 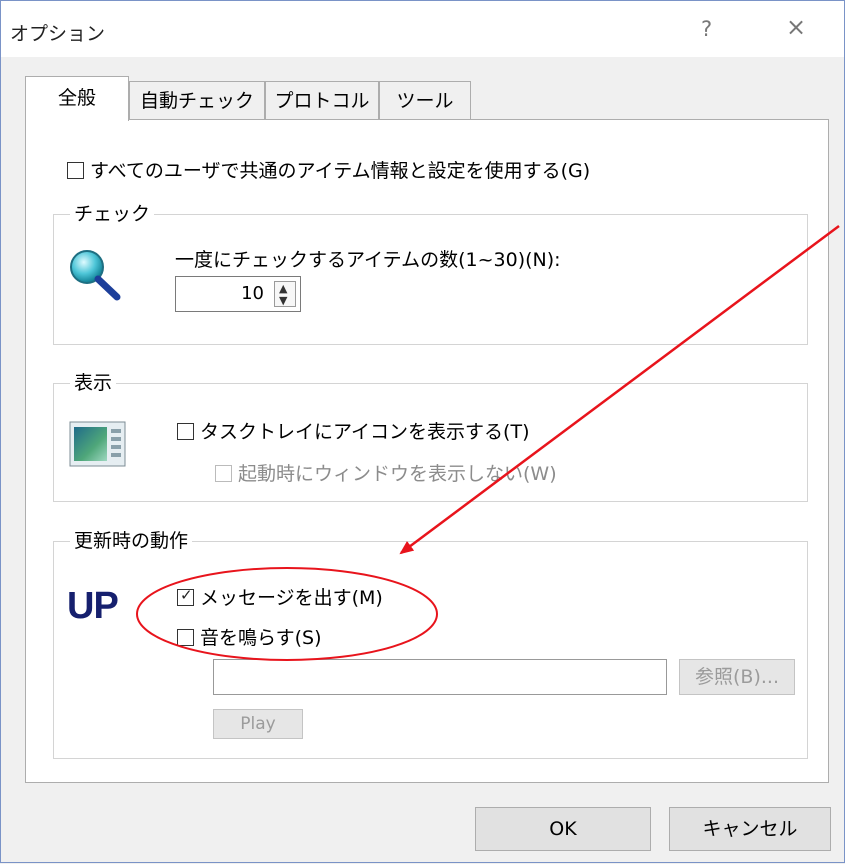 I want to click on show-message-checkbox: ✓, so click(x=185, y=596).